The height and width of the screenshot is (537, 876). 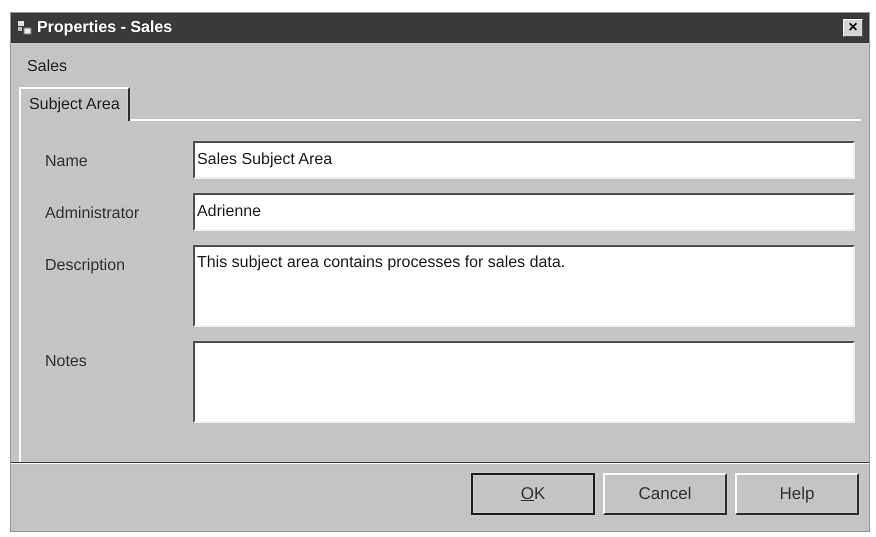 I want to click on text-field: Sales Subject Area, so click(x=524, y=160).